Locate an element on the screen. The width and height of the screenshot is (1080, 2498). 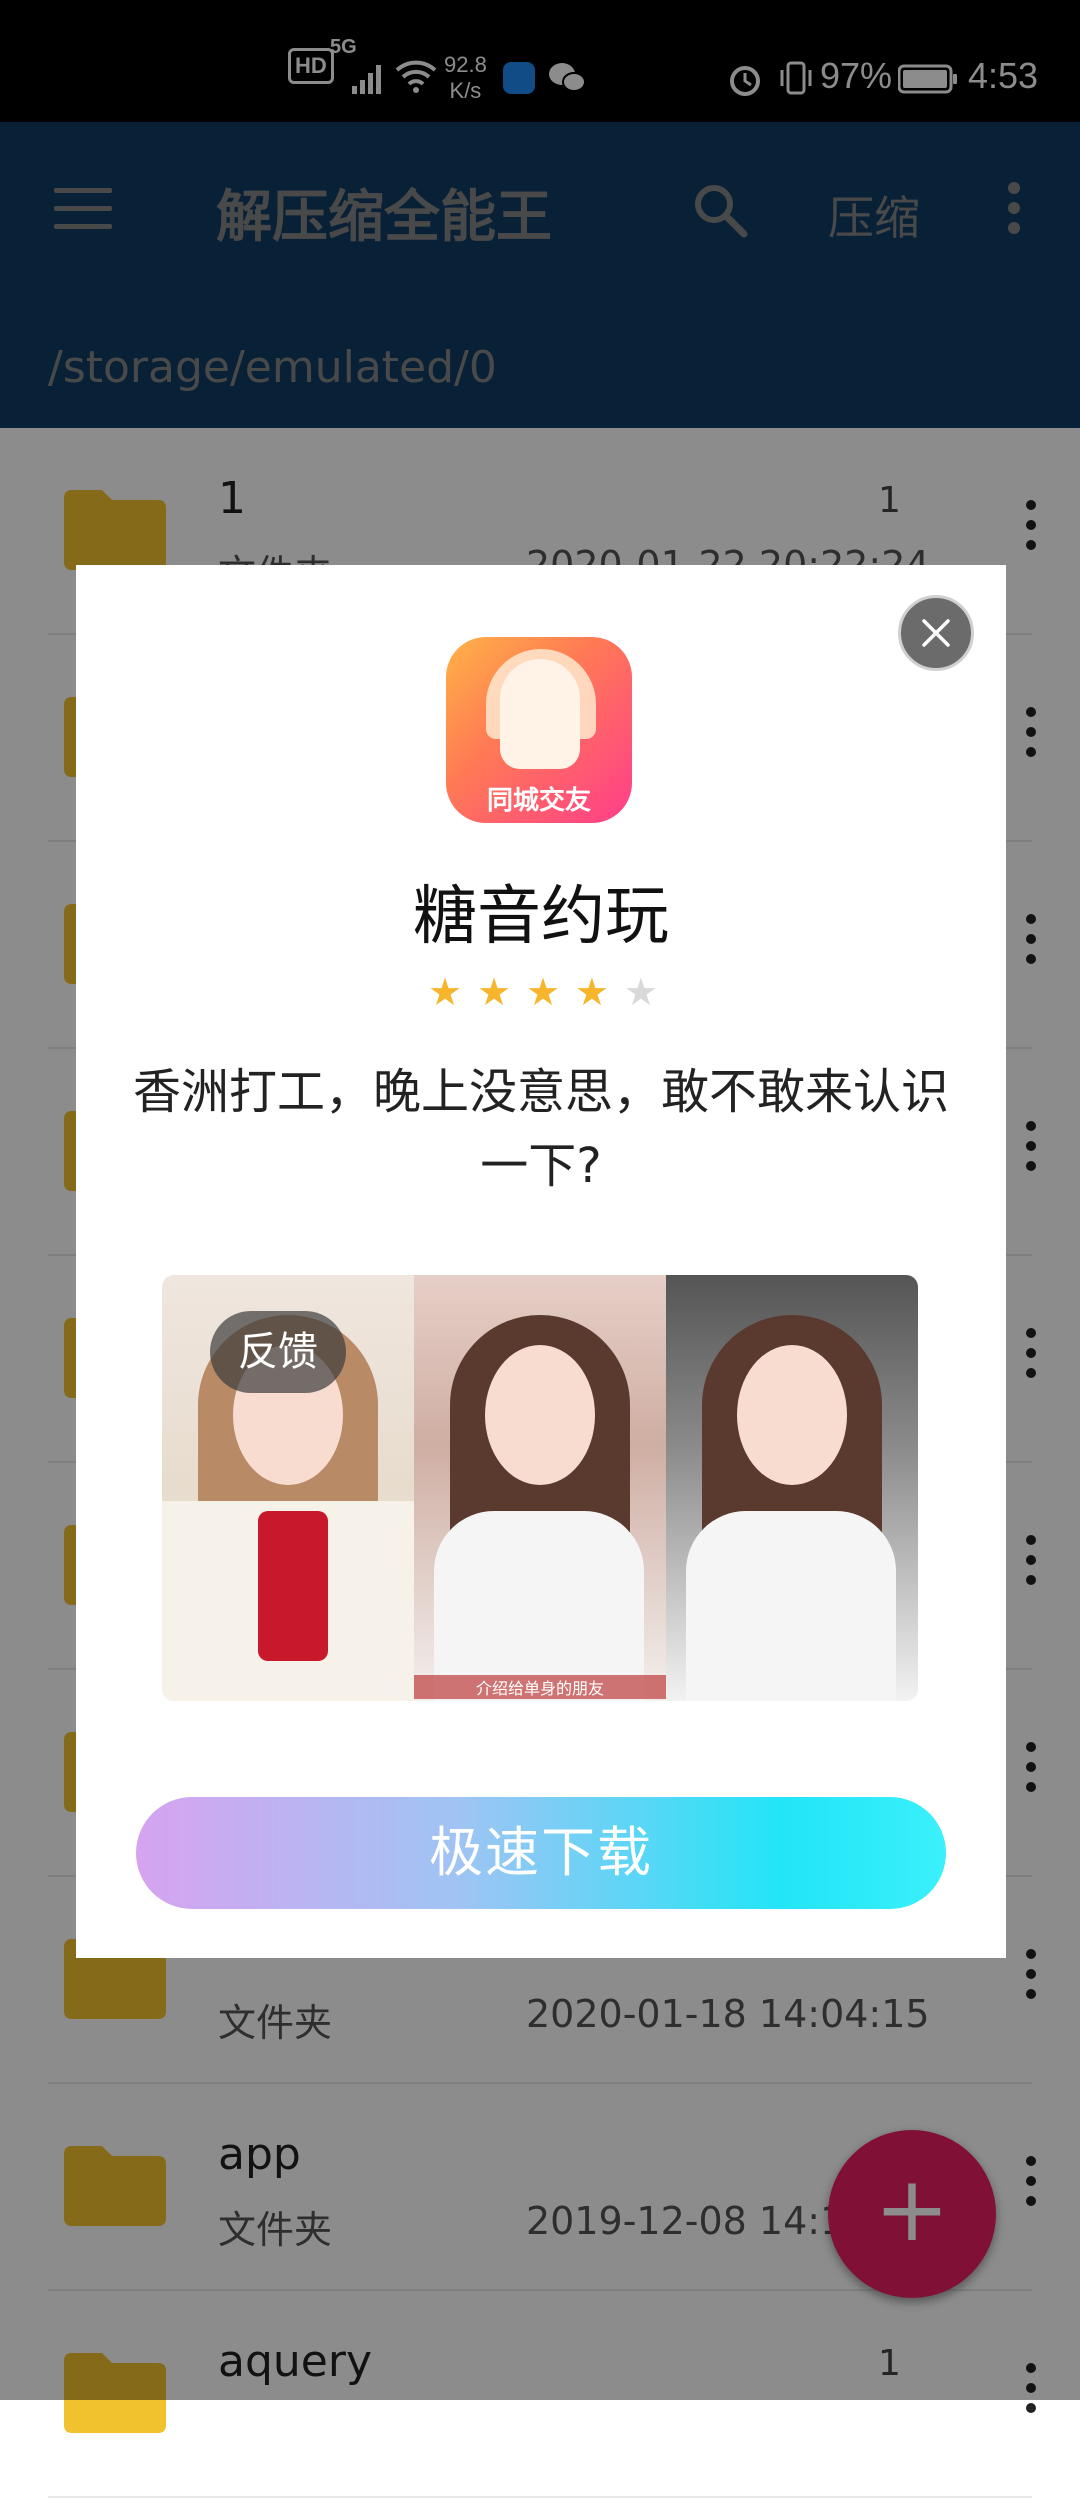
download-button: 极速下载 is located at coordinates (541, 1853).